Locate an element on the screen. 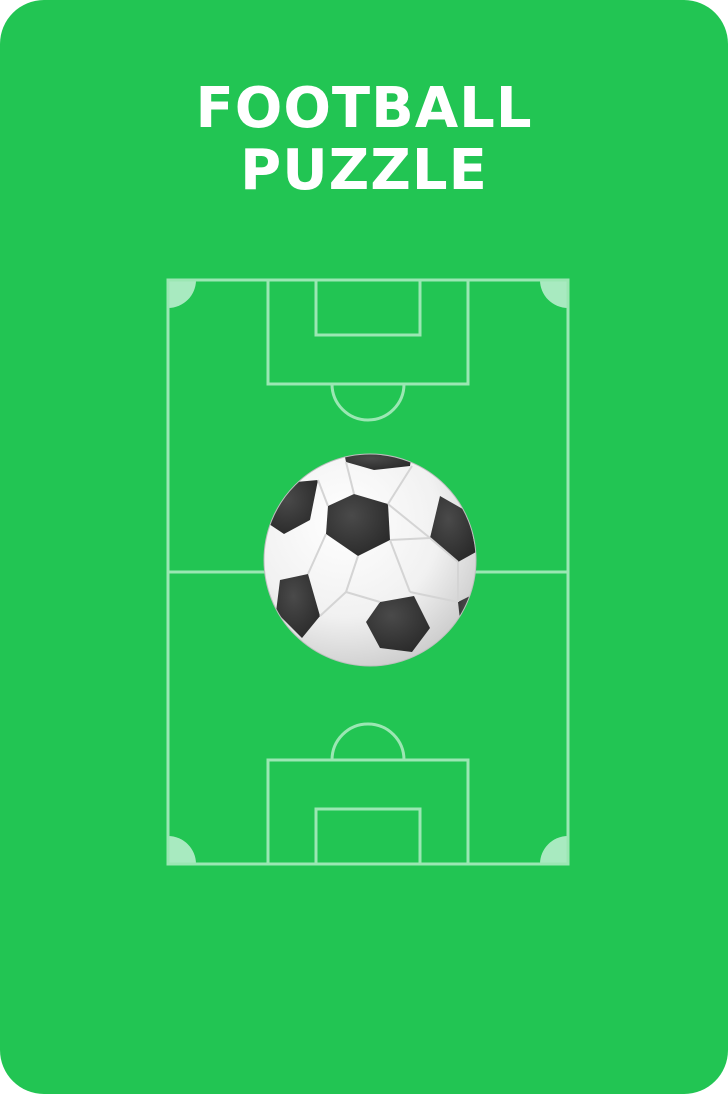 This screenshot has height=1094, width=728. bottom-goal-area is located at coordinates (368, 836).